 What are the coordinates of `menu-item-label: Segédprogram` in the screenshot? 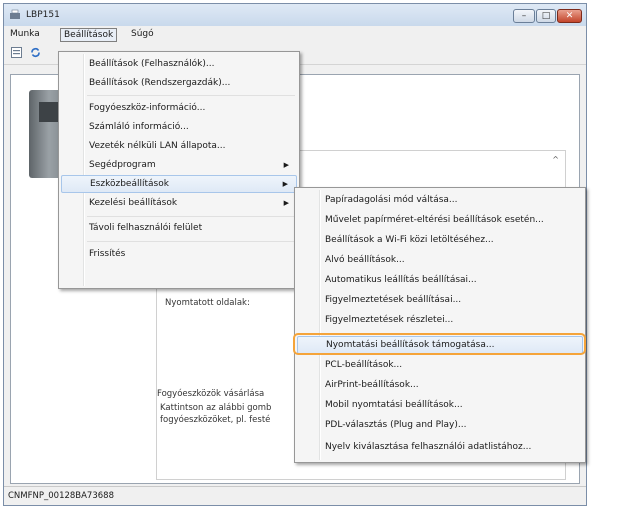 It's located at (122, 165).